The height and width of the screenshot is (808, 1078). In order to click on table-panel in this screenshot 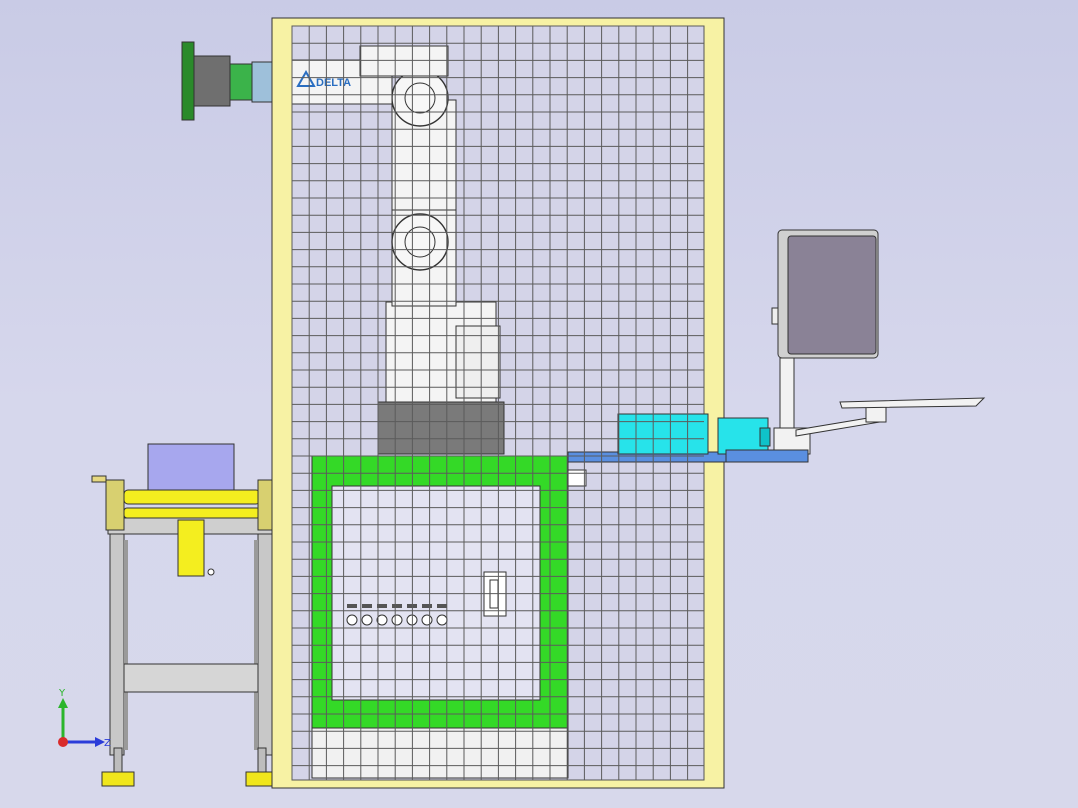, I will do `click(436, 593)`.